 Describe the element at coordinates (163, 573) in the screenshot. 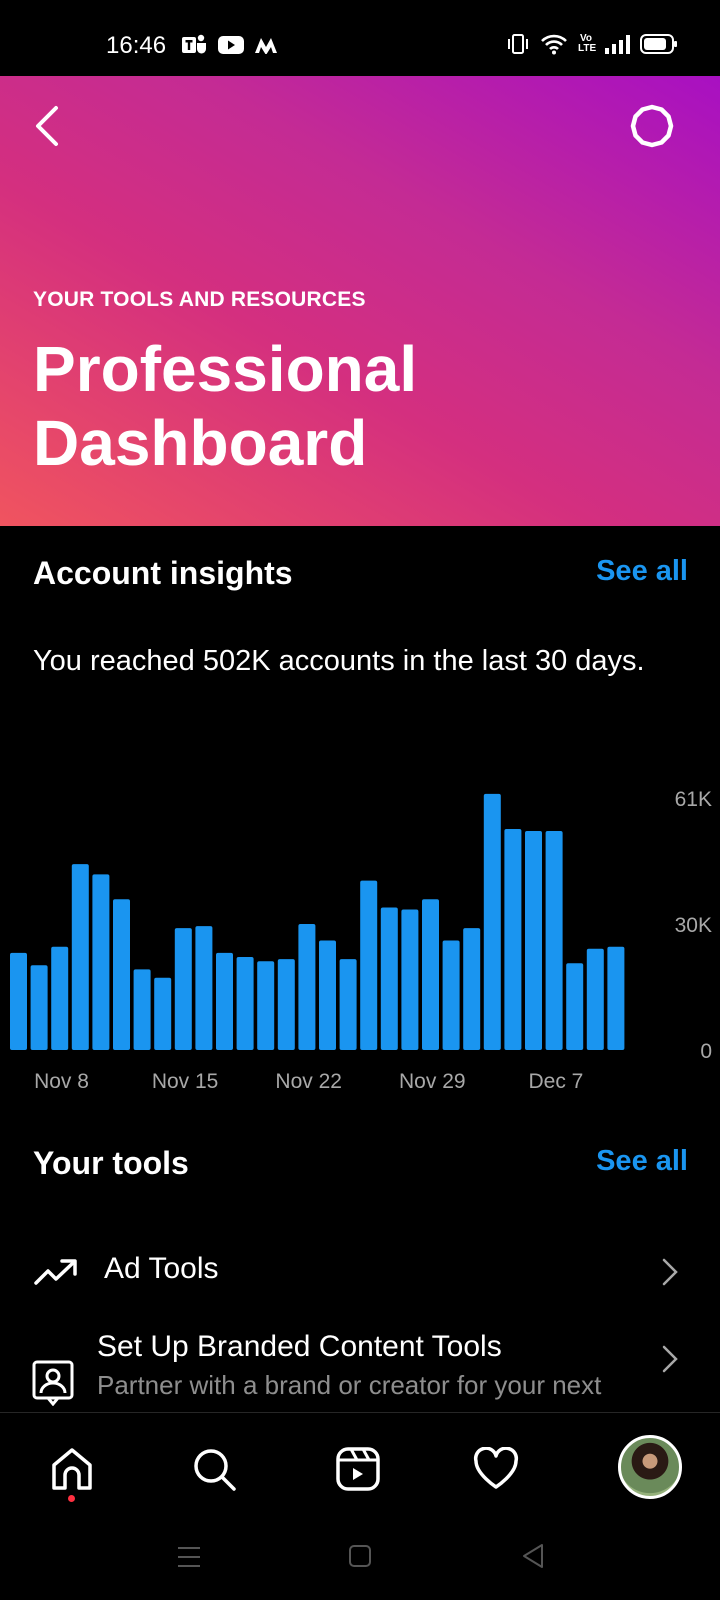

I see `account-insights-heading: Account insights` at that location.